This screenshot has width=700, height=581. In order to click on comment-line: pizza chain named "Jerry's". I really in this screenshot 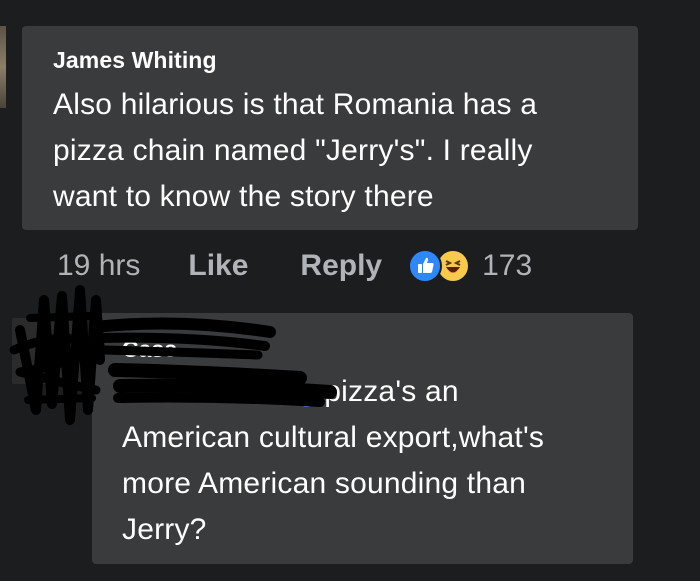, I will do `click(293, 150)`.